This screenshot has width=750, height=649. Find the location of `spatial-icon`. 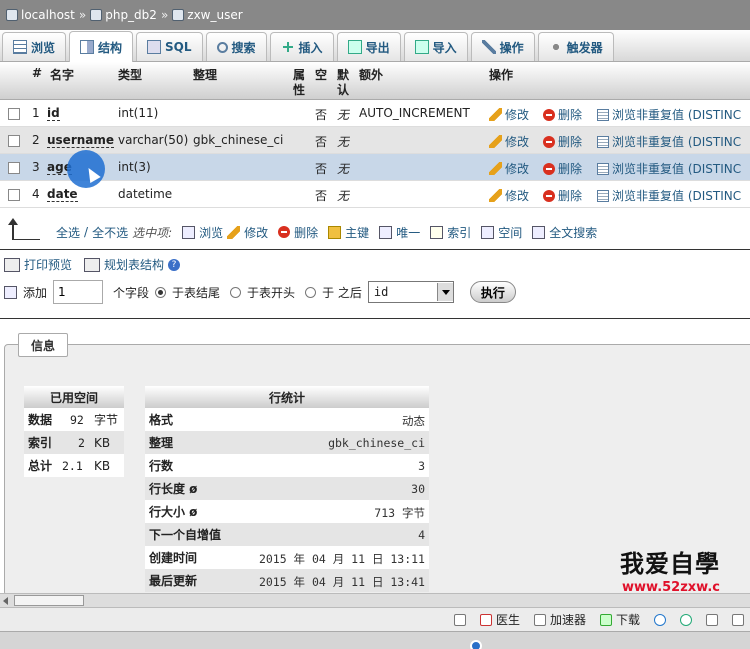

spatial-icon is located at coordinates (488, 232).